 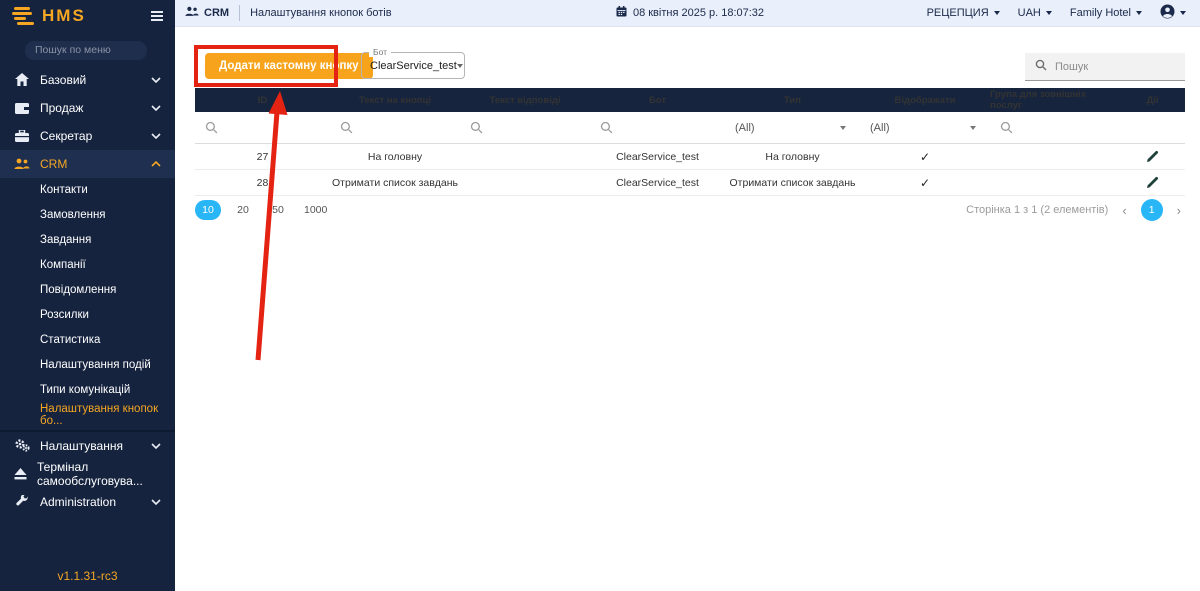 I want to click on page-size-1000: 1000, so click(x=315, y=210).